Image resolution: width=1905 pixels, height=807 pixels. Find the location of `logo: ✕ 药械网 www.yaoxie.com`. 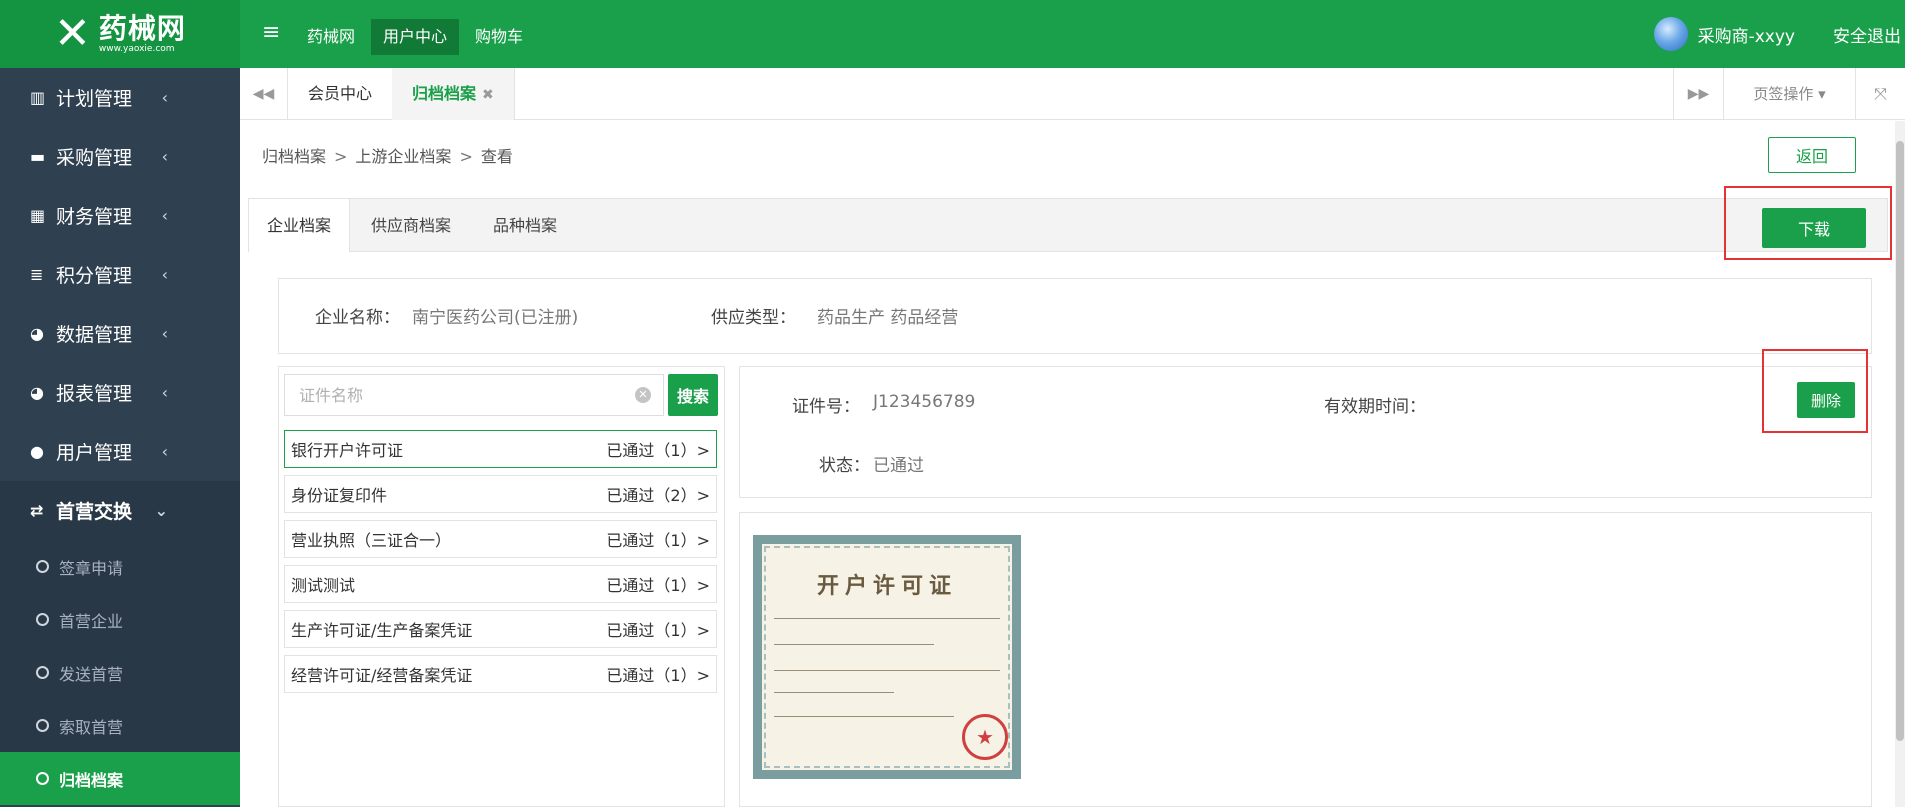

logo: ✕ 药械网 www.yaoxie.com is located at coordinates (120, 34).